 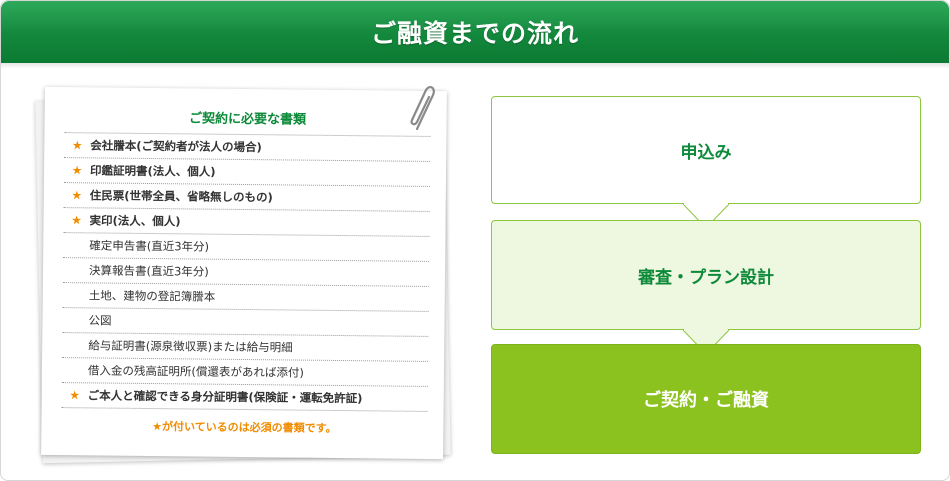 I want to click on step-contract-loan: ご契約・ご融資, so click(x=706, y=399).